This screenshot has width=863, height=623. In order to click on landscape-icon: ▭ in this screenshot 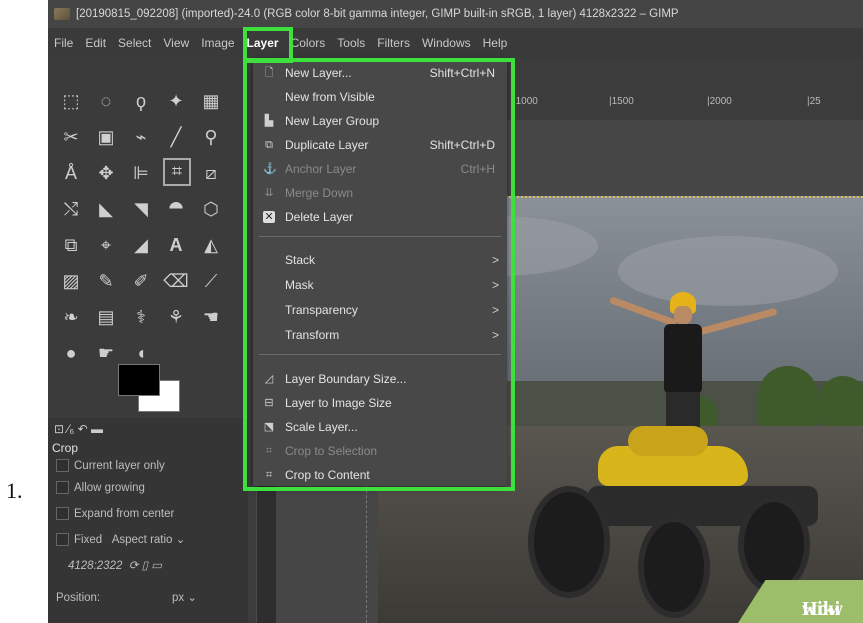, I will do `click(156, 566)`.